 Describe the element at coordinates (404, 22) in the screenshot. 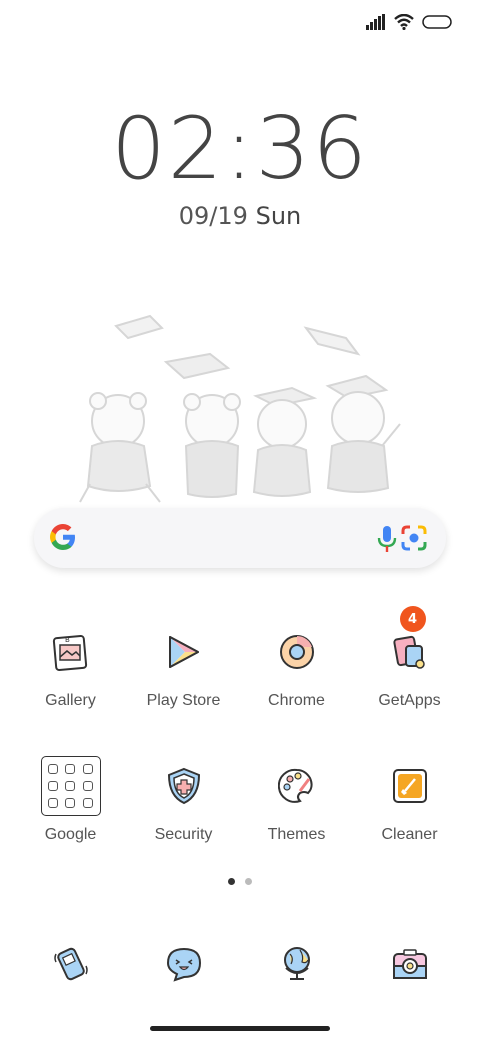

I see `wifi-icon` at that location.